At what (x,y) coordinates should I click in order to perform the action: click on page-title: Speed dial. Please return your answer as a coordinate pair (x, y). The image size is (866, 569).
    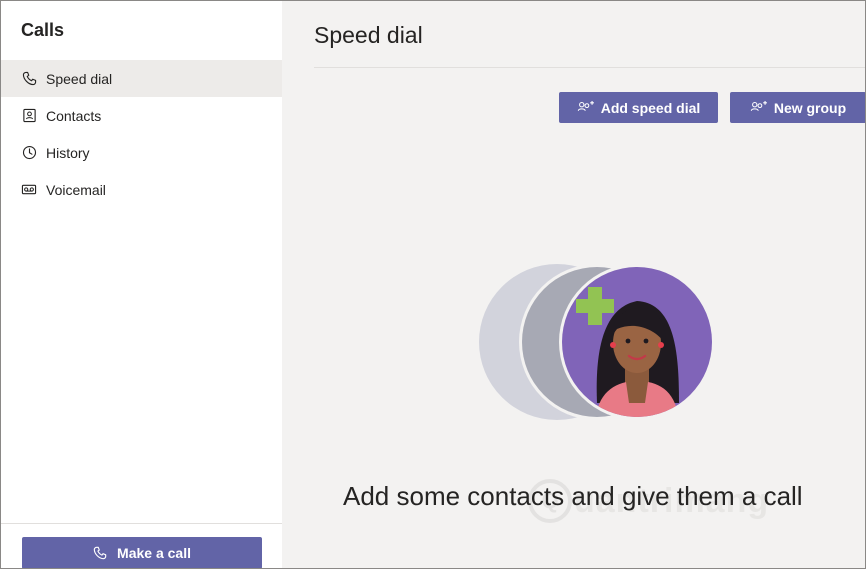
    Looking at the image, I should click on (368, 35).